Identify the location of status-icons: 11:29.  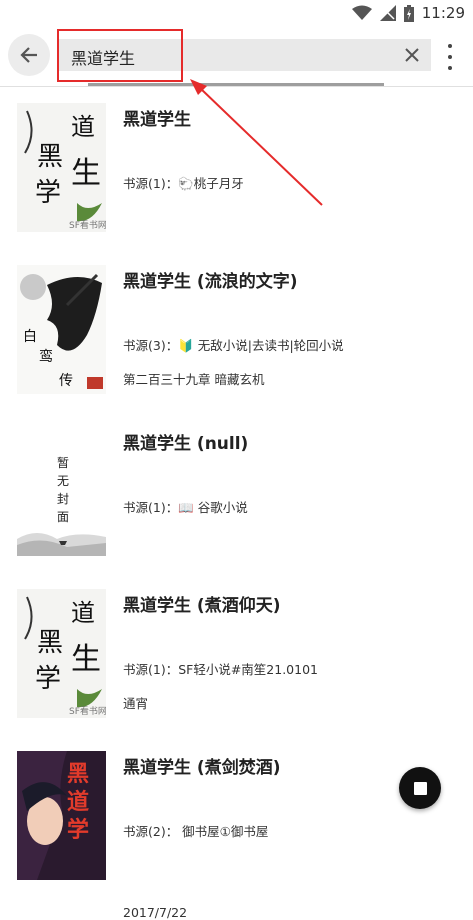
(408, 13).